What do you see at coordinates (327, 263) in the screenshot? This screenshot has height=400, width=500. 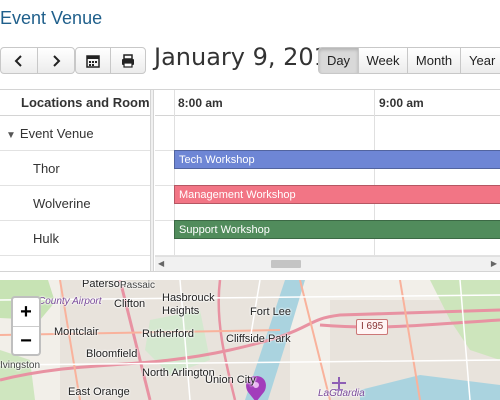 I see `horizontal-scrollbar: ◀ ▶` at bounding box center [327, 263].